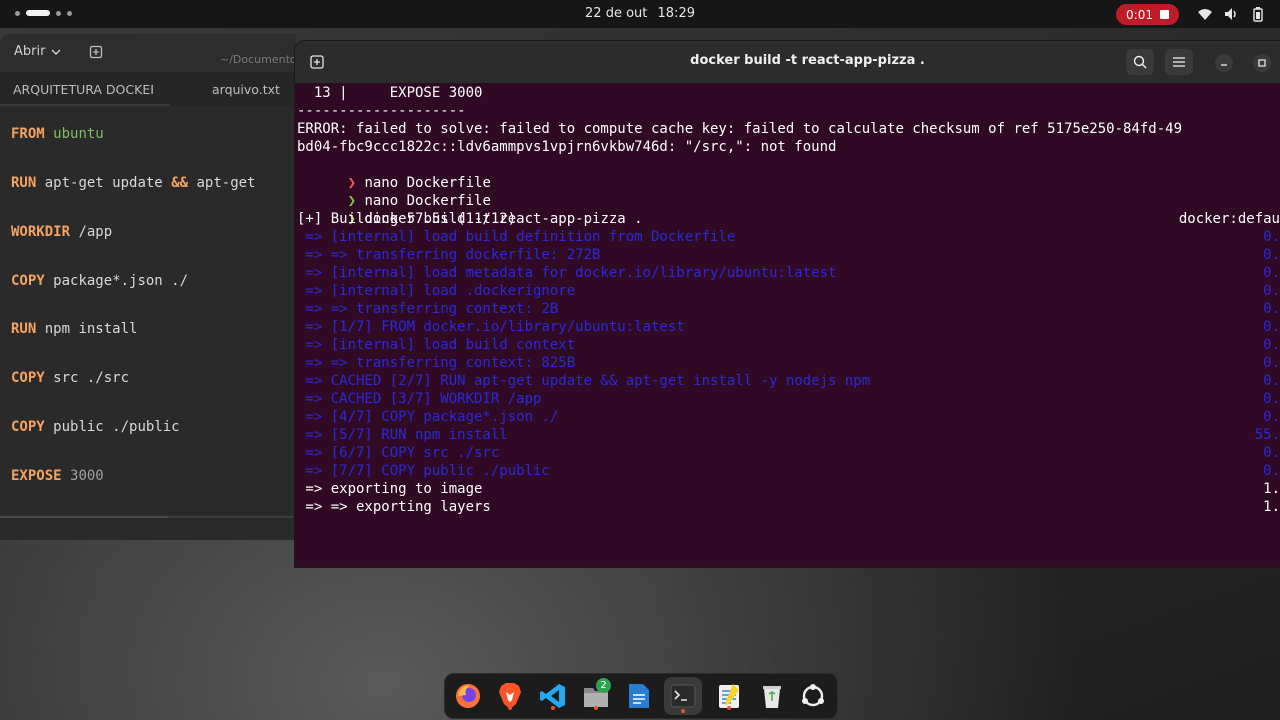 This screenshot has height=720, width=1280. What do you see at coordinates (258, 59) in the screenshot?
I see `document-path: ~/Documentos` at bounding box center [258, 59].